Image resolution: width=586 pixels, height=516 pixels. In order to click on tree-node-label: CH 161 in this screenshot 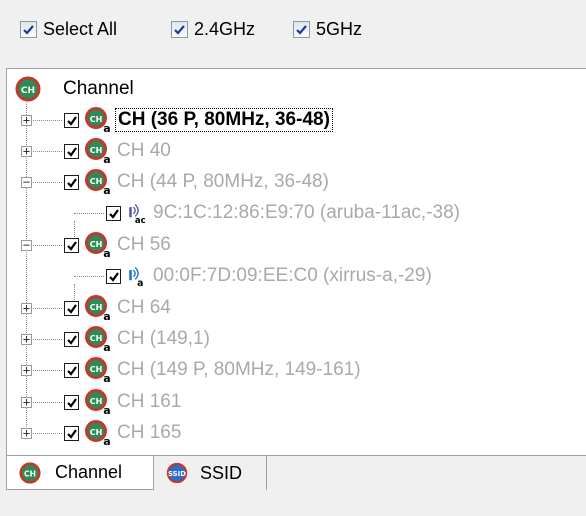, I will do `click(149, 401)`.